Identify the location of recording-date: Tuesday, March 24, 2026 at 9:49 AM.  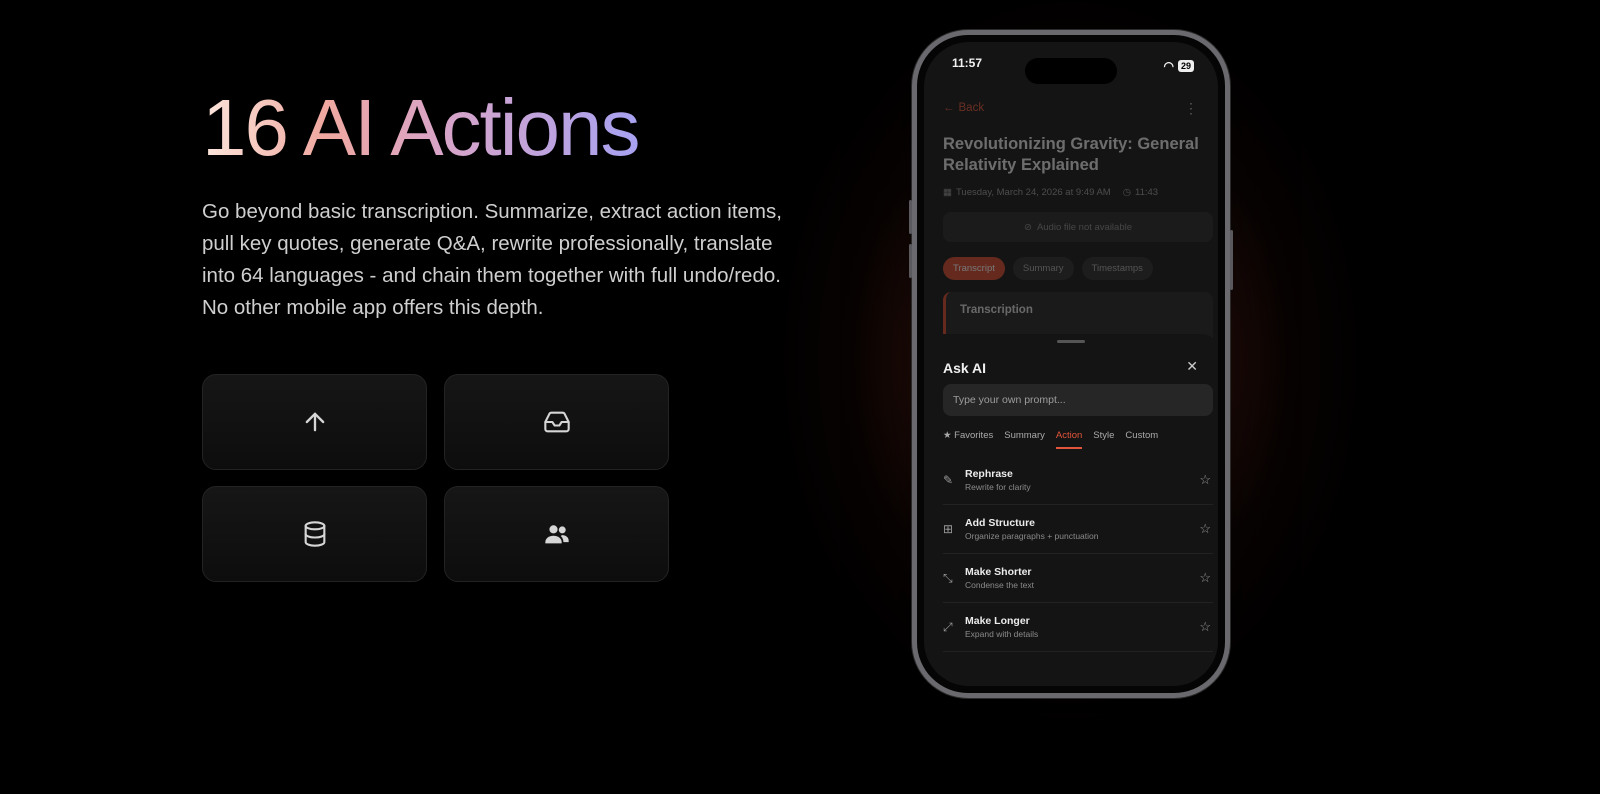
(1033, 192).